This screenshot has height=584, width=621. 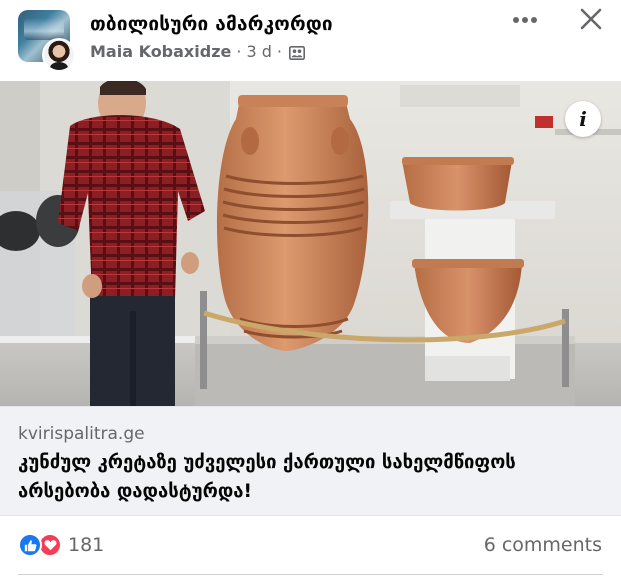 I want to click on more-horizontal-icon, so click(x=525, y=20).